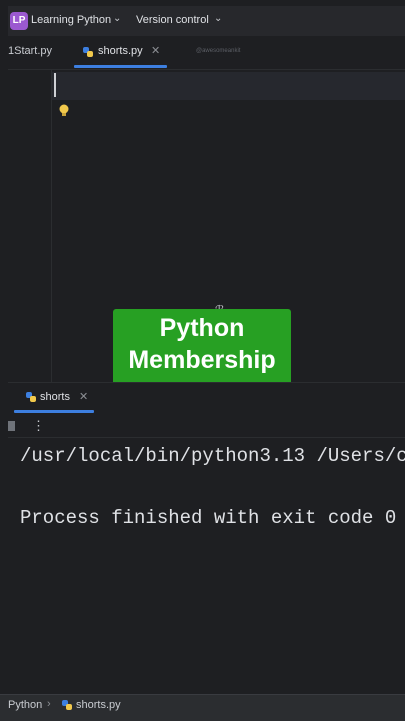 This screenshot has height=721, width=405. I want to click on caption-line: Python, so click(202, 328).